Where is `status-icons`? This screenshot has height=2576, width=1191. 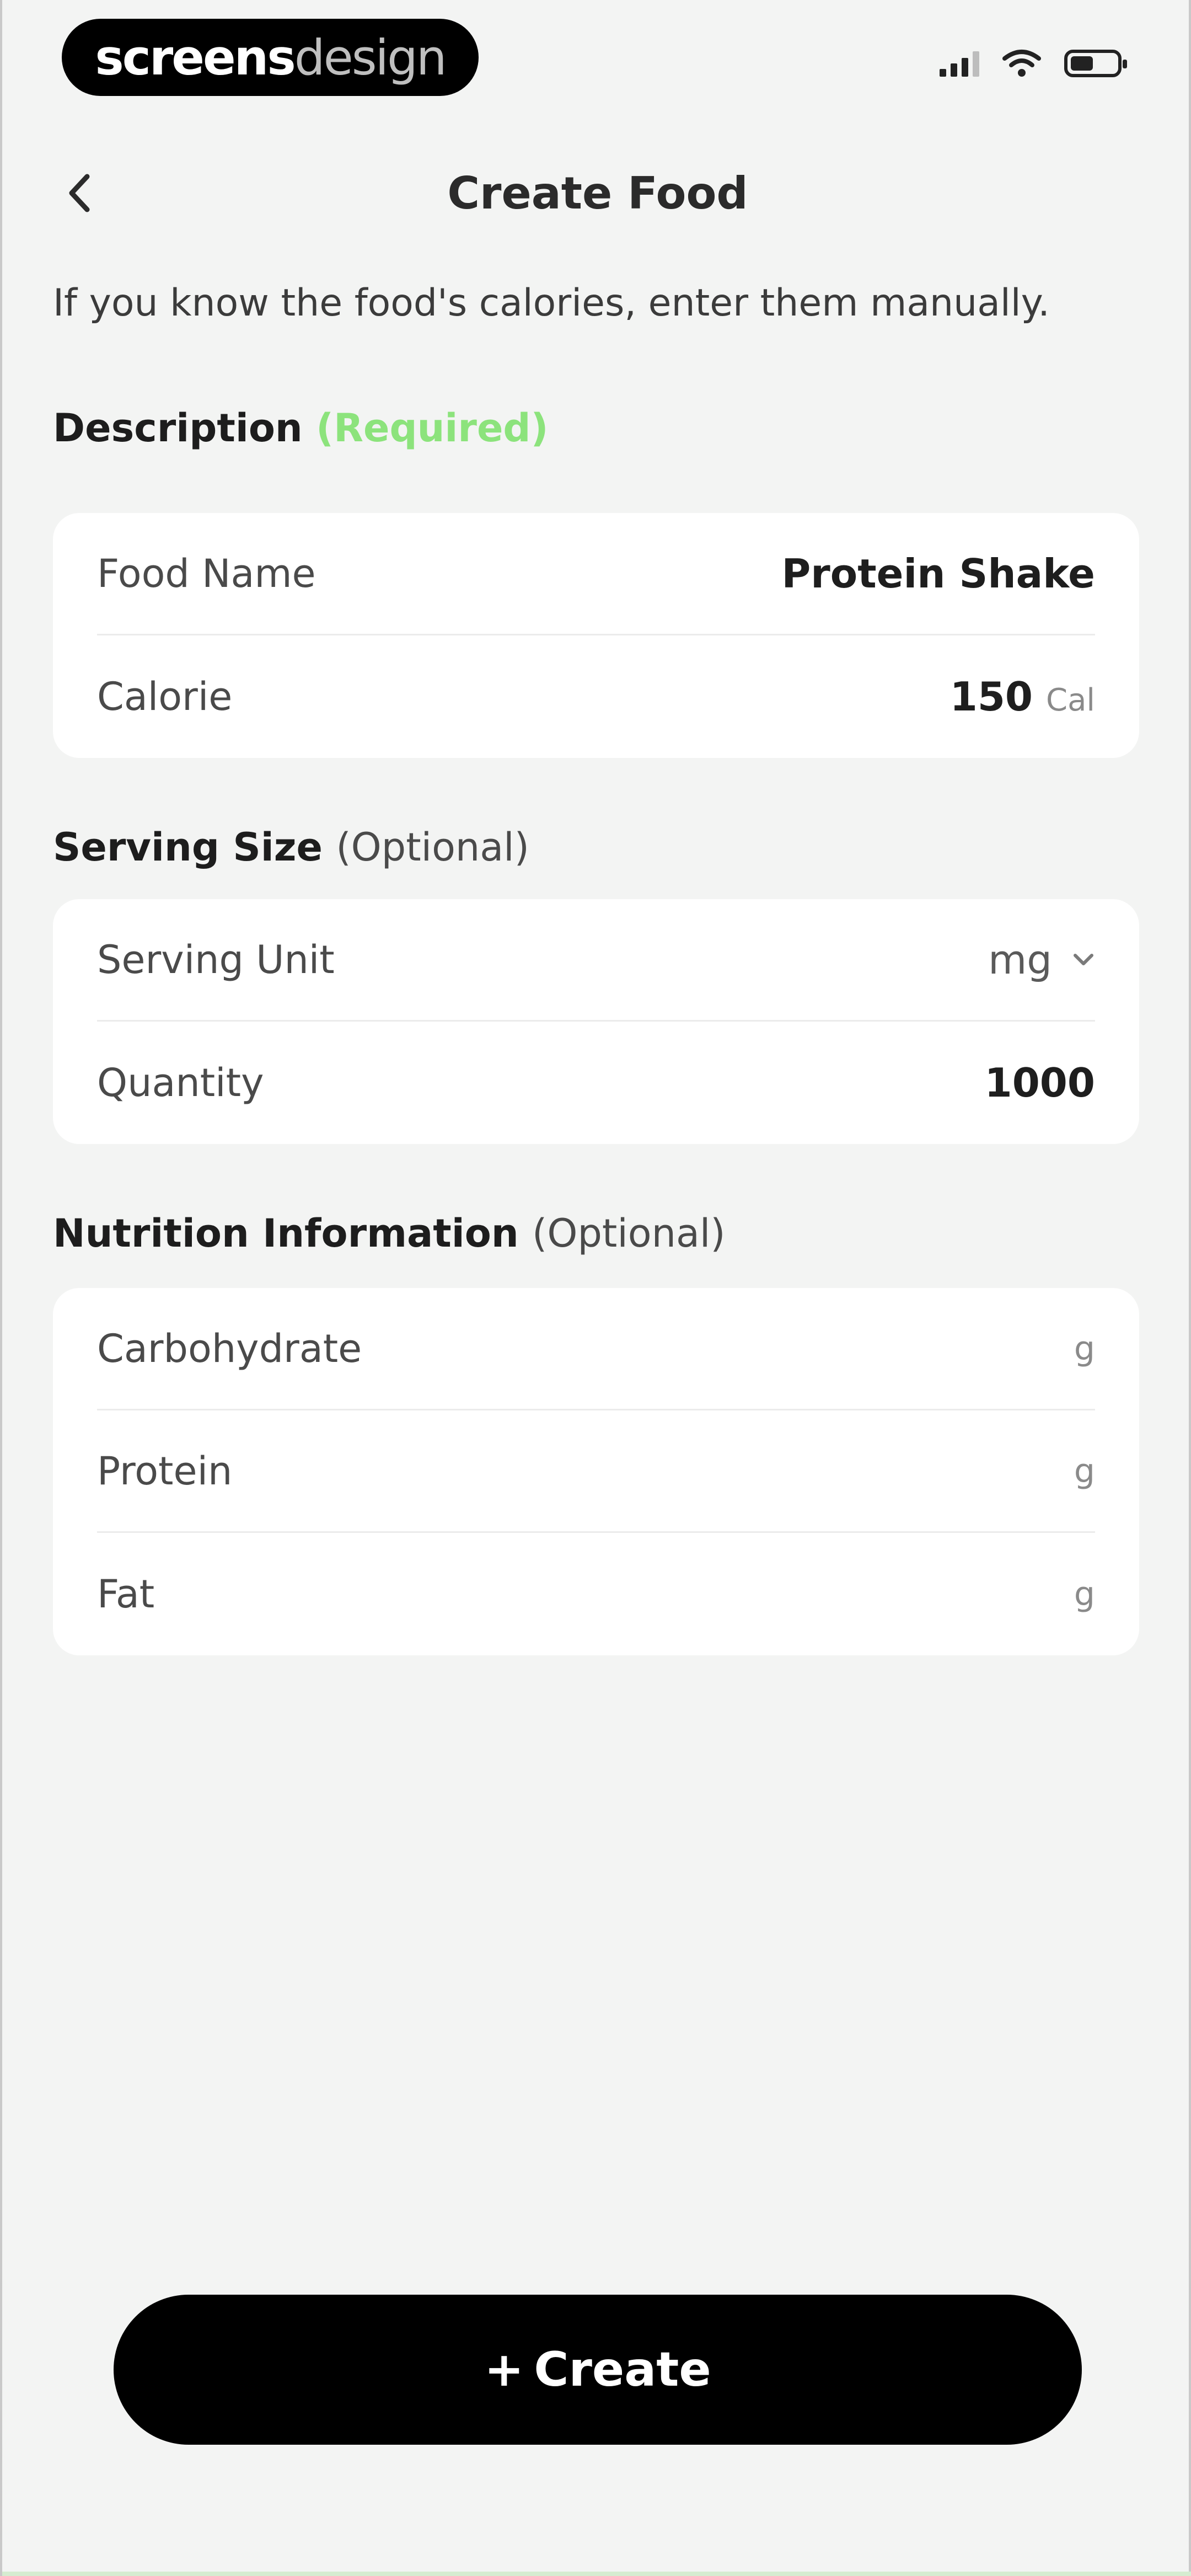
status-icons is located at coordinates (1033, 63).